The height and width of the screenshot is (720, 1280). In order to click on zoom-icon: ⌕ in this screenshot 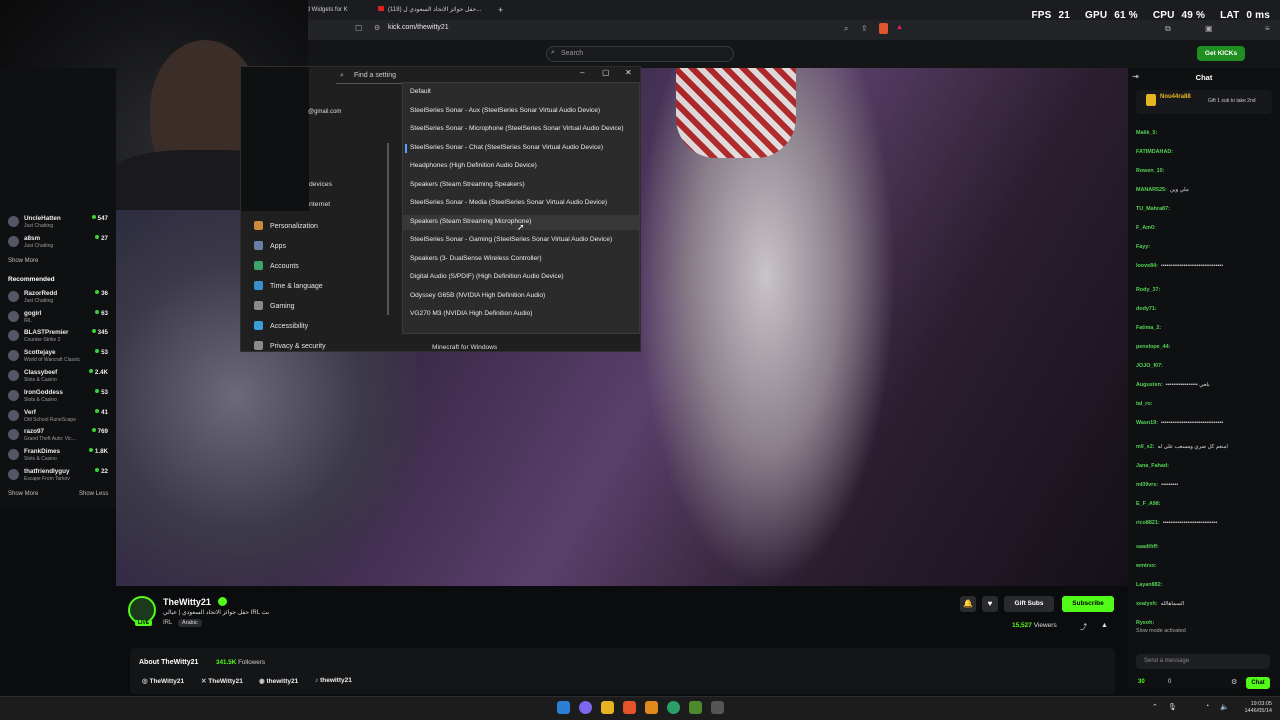, I will do `click(846, 29)`.